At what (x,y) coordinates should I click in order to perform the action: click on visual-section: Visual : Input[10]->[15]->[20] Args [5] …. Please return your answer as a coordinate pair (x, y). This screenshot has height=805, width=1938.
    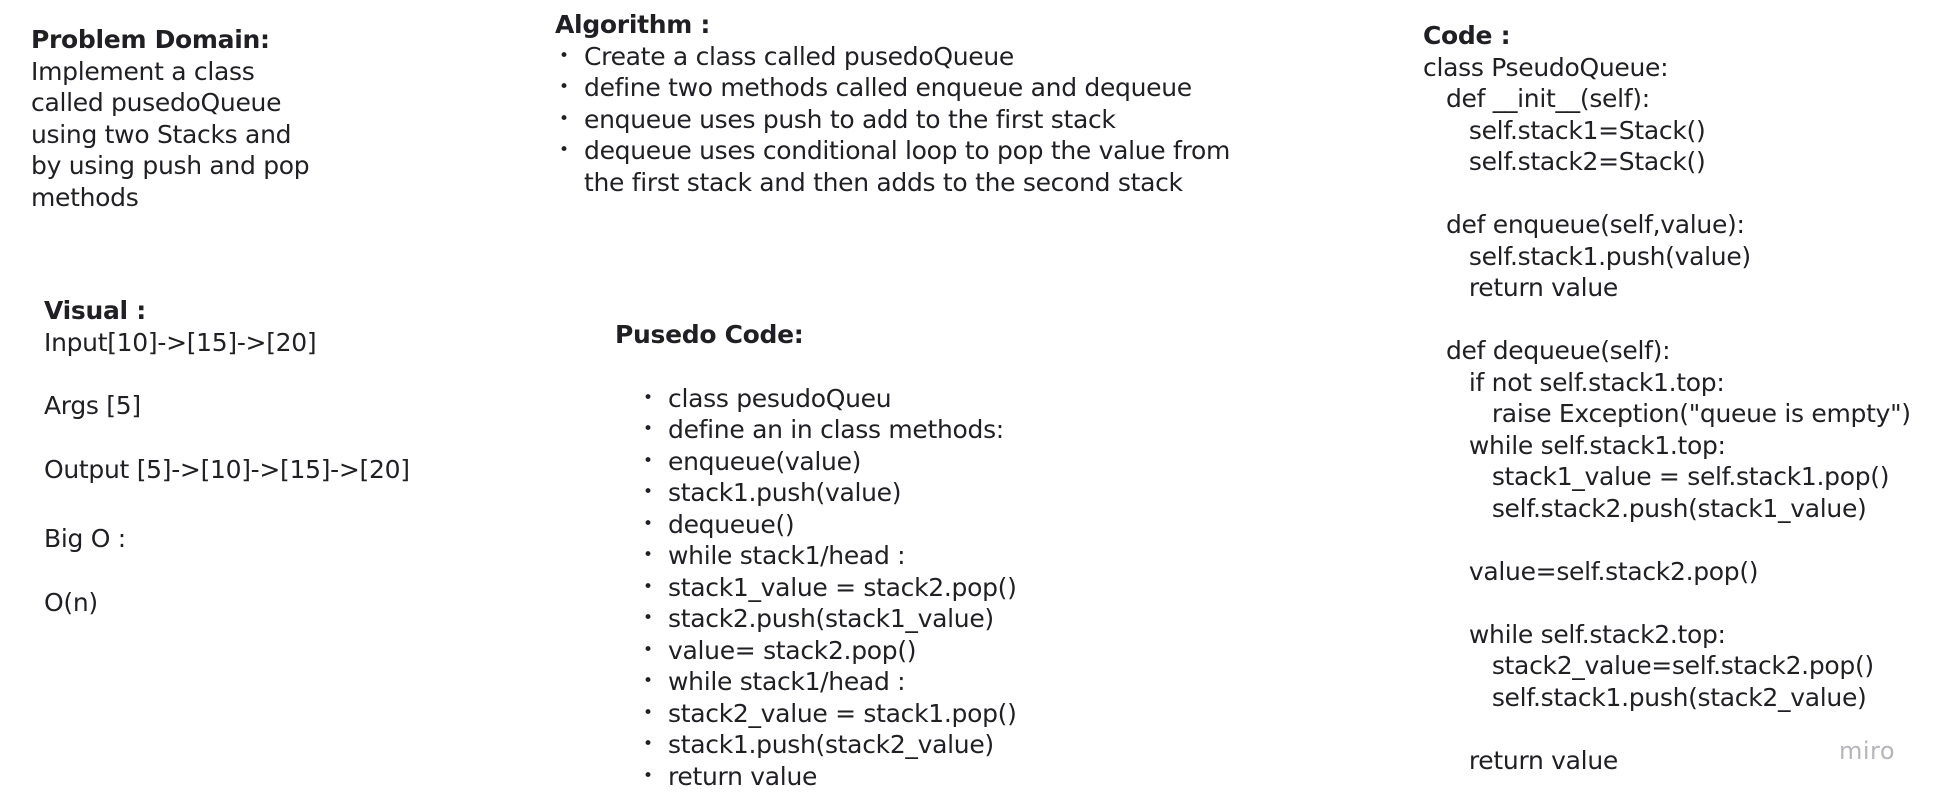
    Looking at the image, I should click on (274, 456).